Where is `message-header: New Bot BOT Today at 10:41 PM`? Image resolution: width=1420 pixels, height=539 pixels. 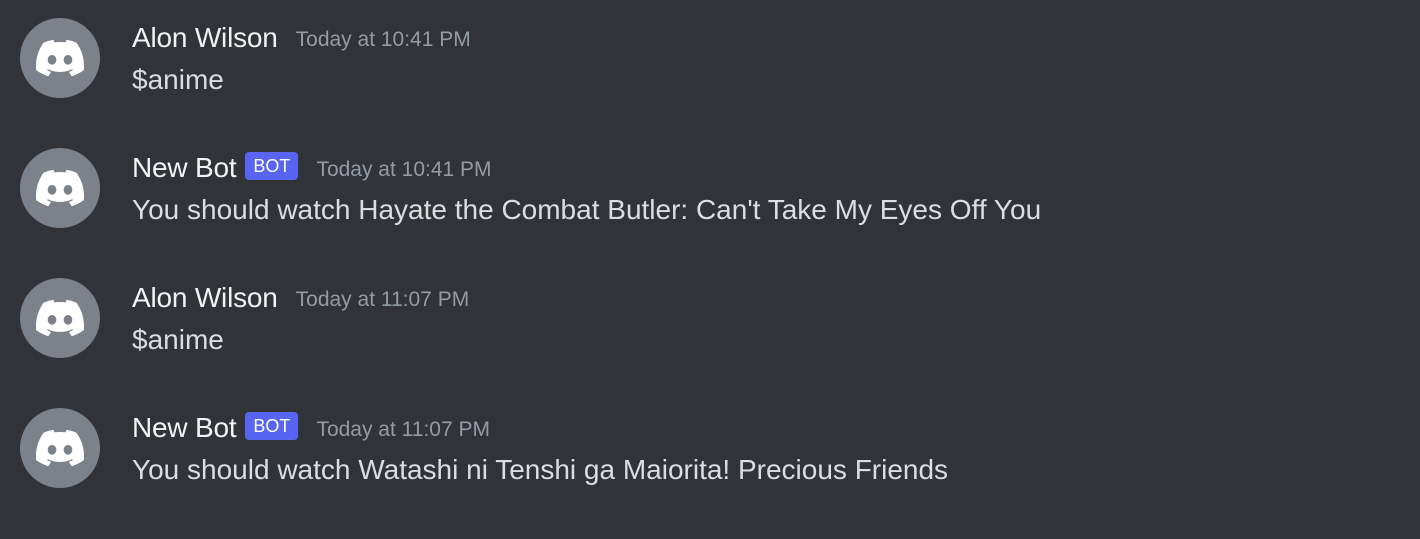
message-header: New Bot BOT Today at 10:41 PM is located at coordinates (312, 168).